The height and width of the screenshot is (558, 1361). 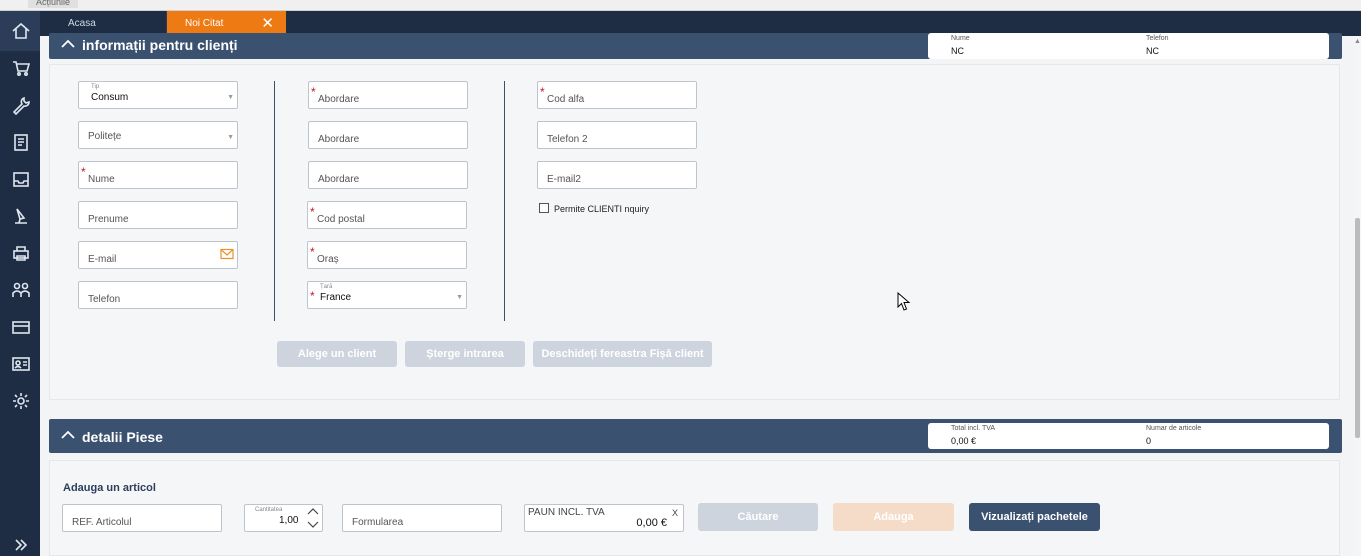 I want to click on abordare-placeholder-2: Abordare, so click(x=339, y=139).